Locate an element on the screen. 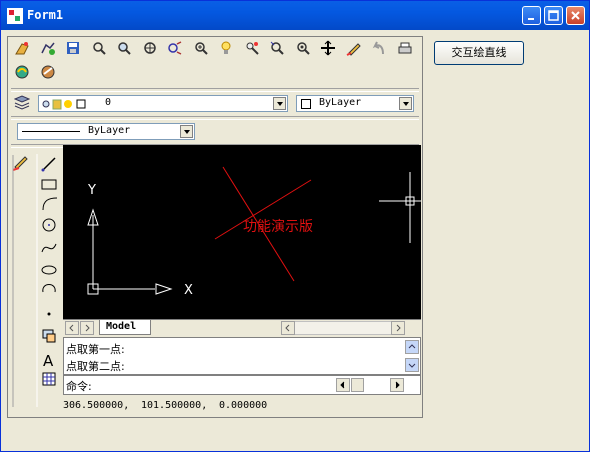 The height and width of the screenshot is (452, 590). svg-text: A is located at coordinates (48, 361).